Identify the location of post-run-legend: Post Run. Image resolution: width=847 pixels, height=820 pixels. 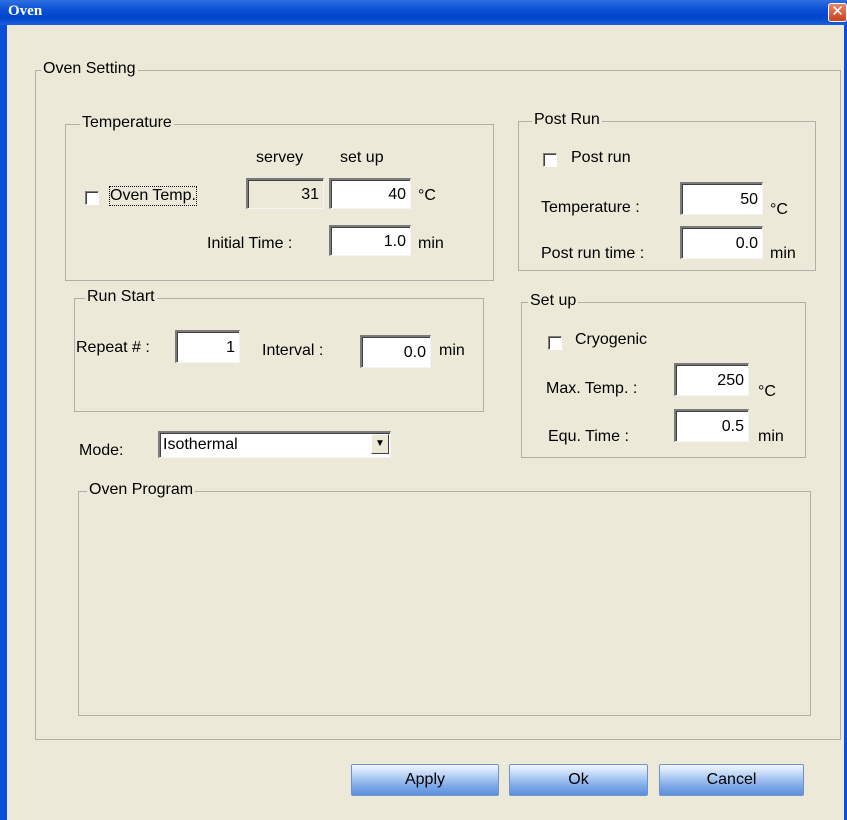
(567, 120).